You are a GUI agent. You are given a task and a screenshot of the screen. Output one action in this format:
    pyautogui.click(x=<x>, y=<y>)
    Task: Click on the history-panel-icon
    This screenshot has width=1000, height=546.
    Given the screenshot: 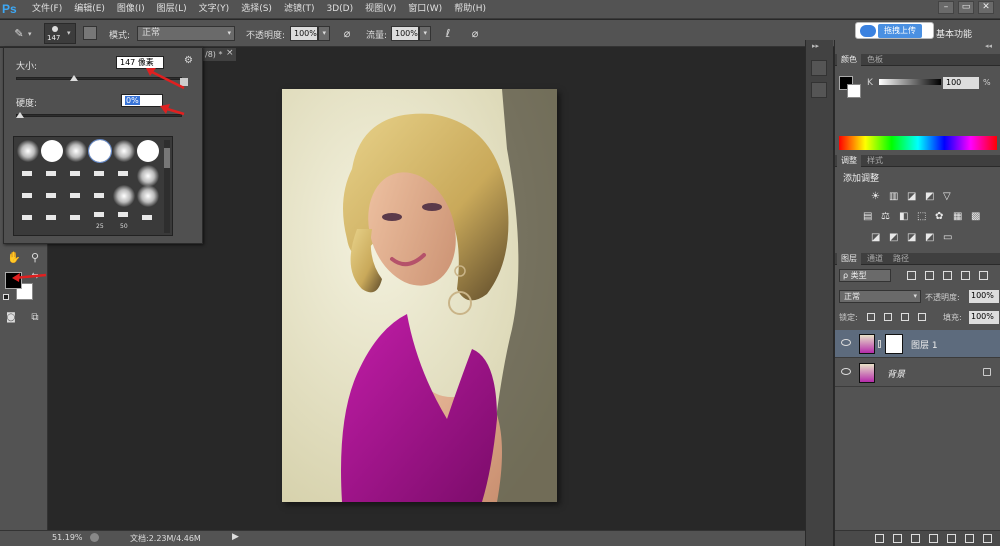 What is the action you would take?
    pyautogui.click(x=819, y=68)
    